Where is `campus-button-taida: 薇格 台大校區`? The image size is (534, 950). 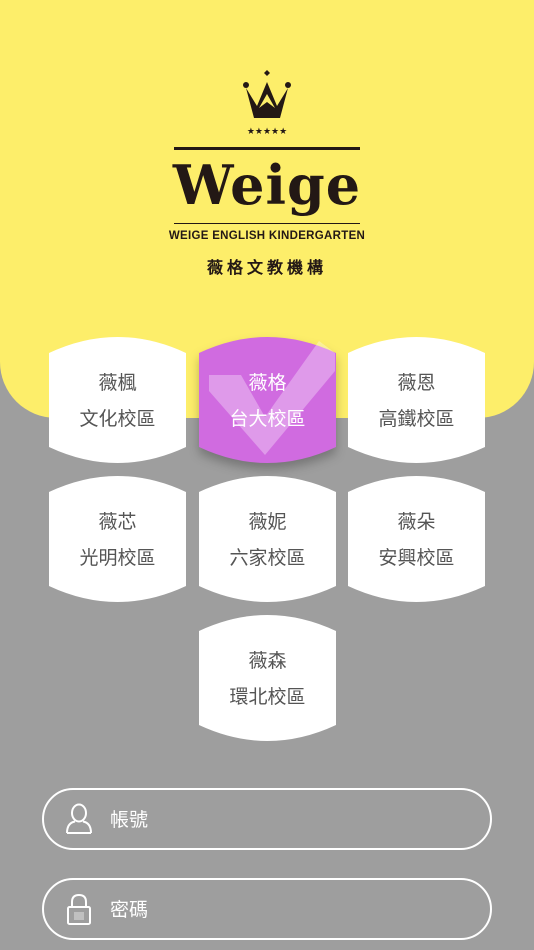 campus-button-taida: 薇格 台大校區 is located at coordinates (267, 400).